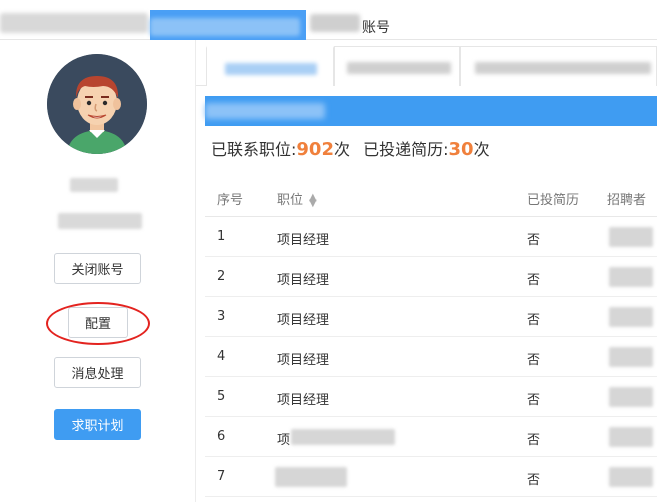 The width and height of the screenshot is (657, 502). I want to click on sort-icon: ▲ ▼, so click(313, 200).